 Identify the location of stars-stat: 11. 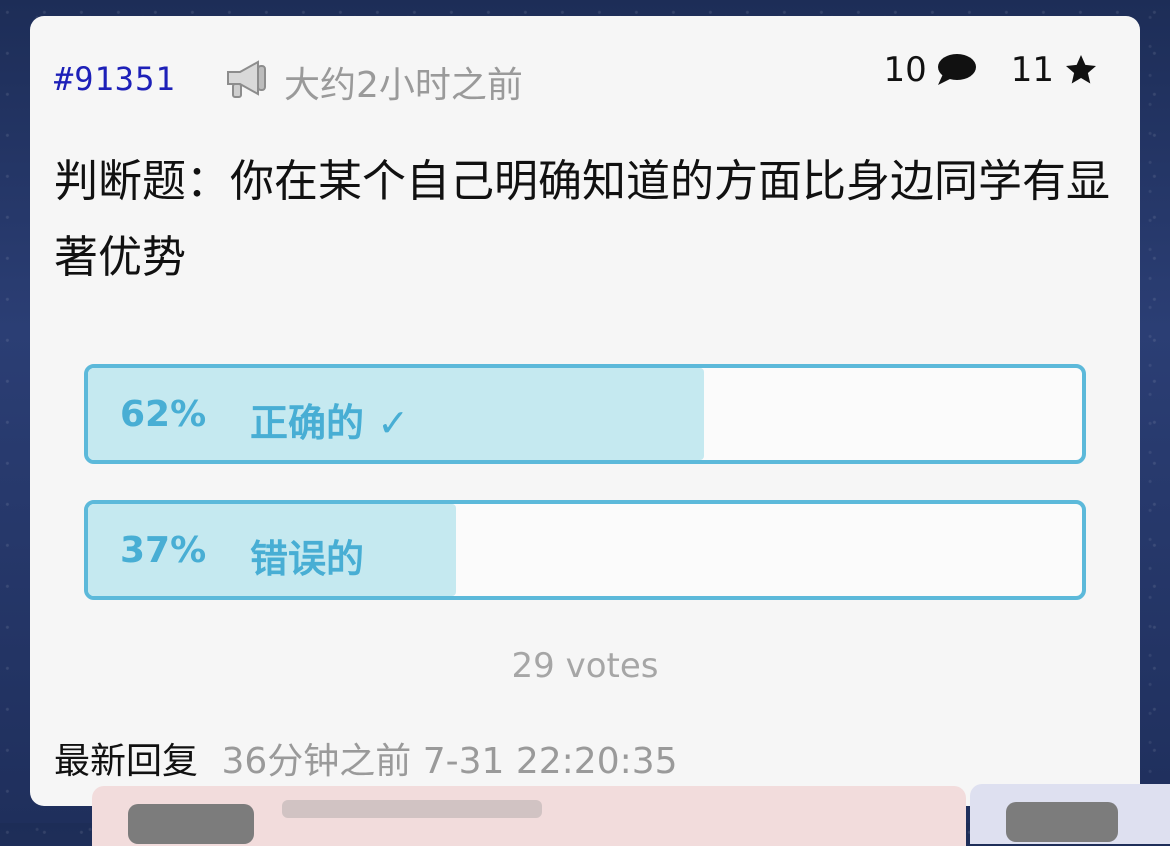
(1055, 70).